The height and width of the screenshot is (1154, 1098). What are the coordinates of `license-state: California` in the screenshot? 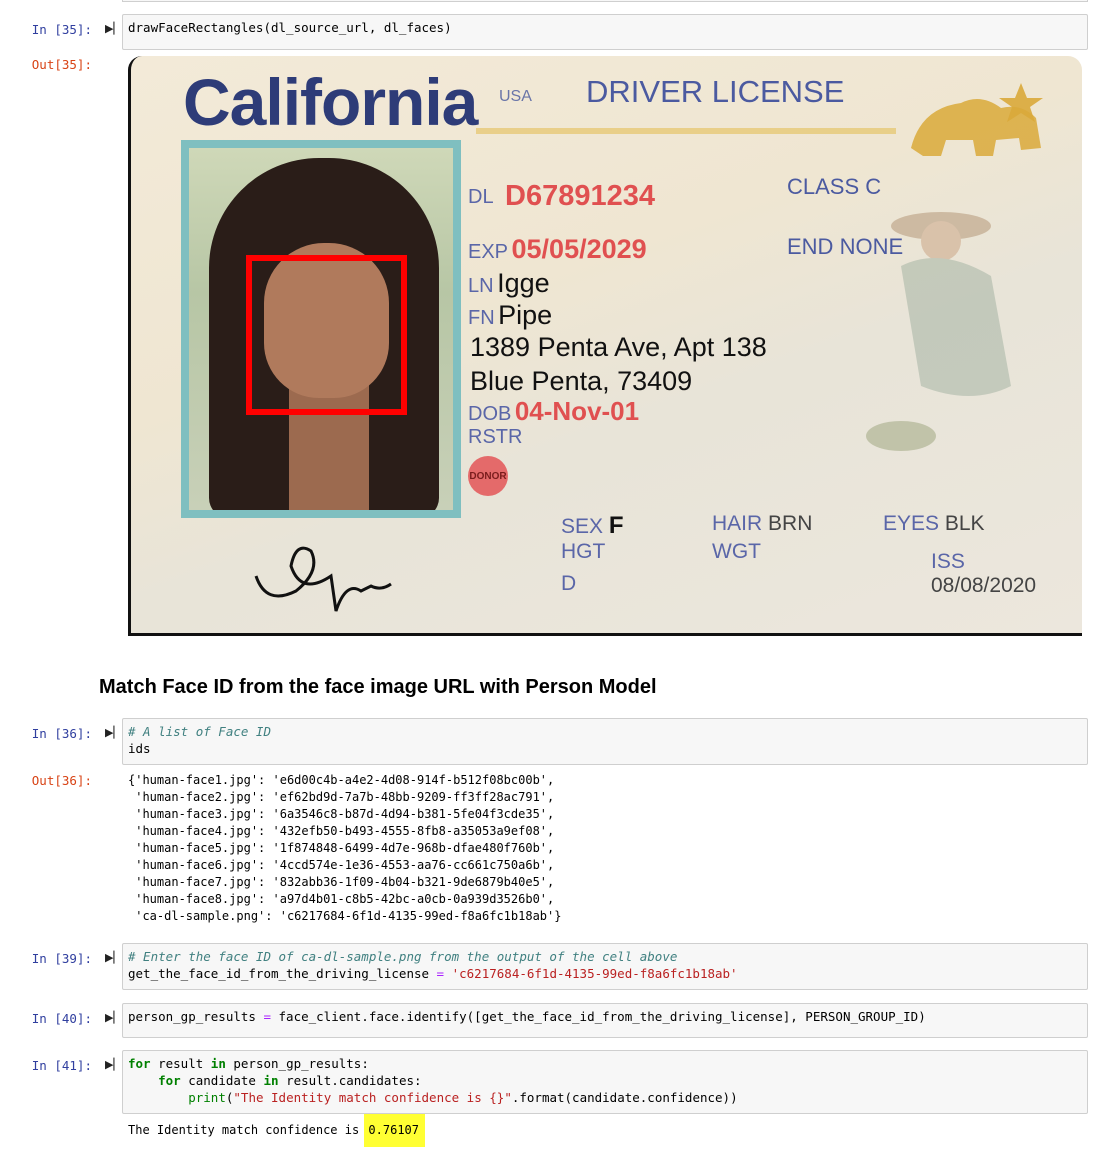 It's located at (330, 102).